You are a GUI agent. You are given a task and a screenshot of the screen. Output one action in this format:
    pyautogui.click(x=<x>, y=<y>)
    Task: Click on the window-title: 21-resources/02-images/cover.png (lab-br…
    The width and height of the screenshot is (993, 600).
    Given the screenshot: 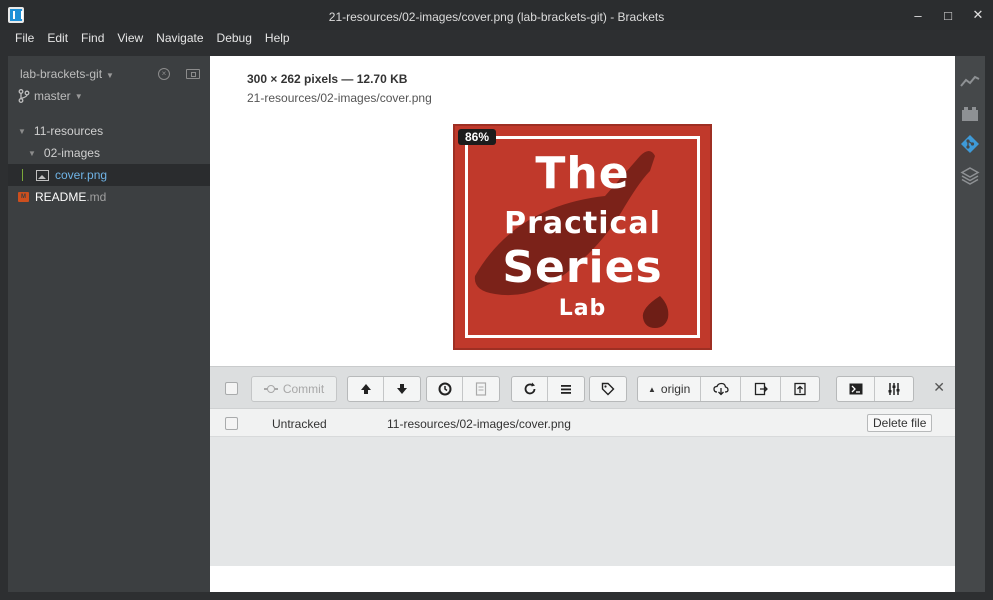 What is the action you would take?
    pyautogui.click(x=496, y=17)
    